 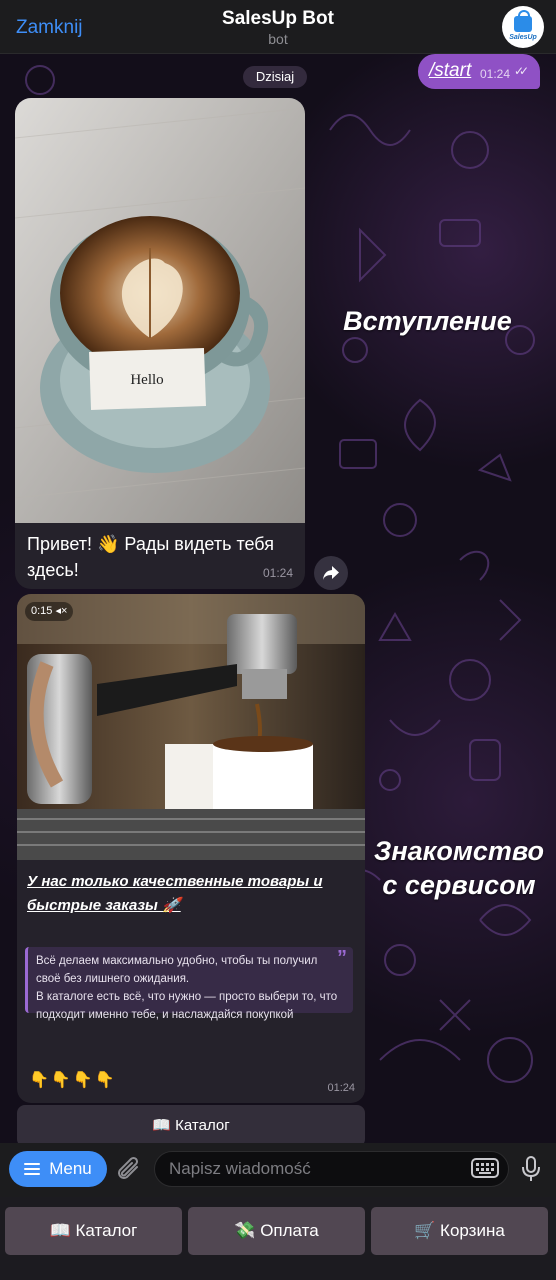 I want to click on message-input, so click(x=331, y=1169).